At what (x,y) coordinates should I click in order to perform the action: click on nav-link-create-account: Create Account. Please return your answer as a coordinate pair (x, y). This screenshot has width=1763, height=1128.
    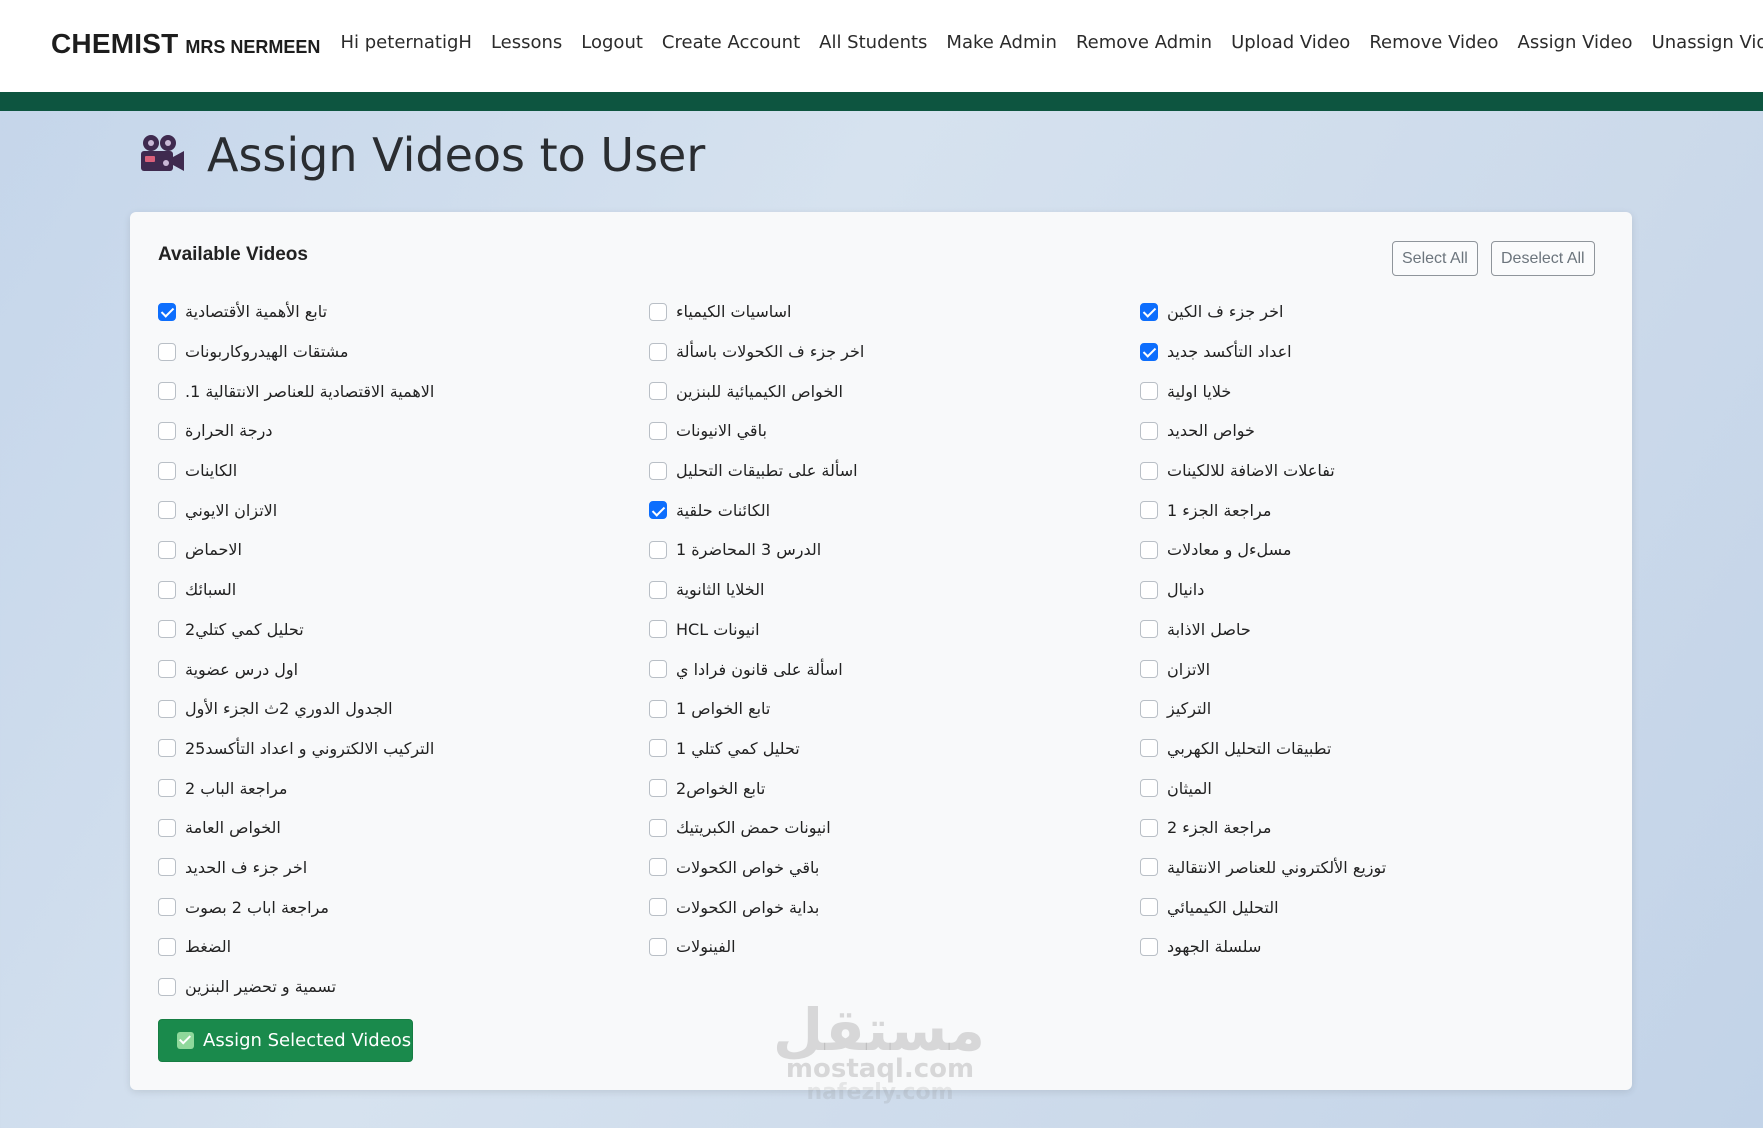
    Looking at the image, I should click on (730, 42).